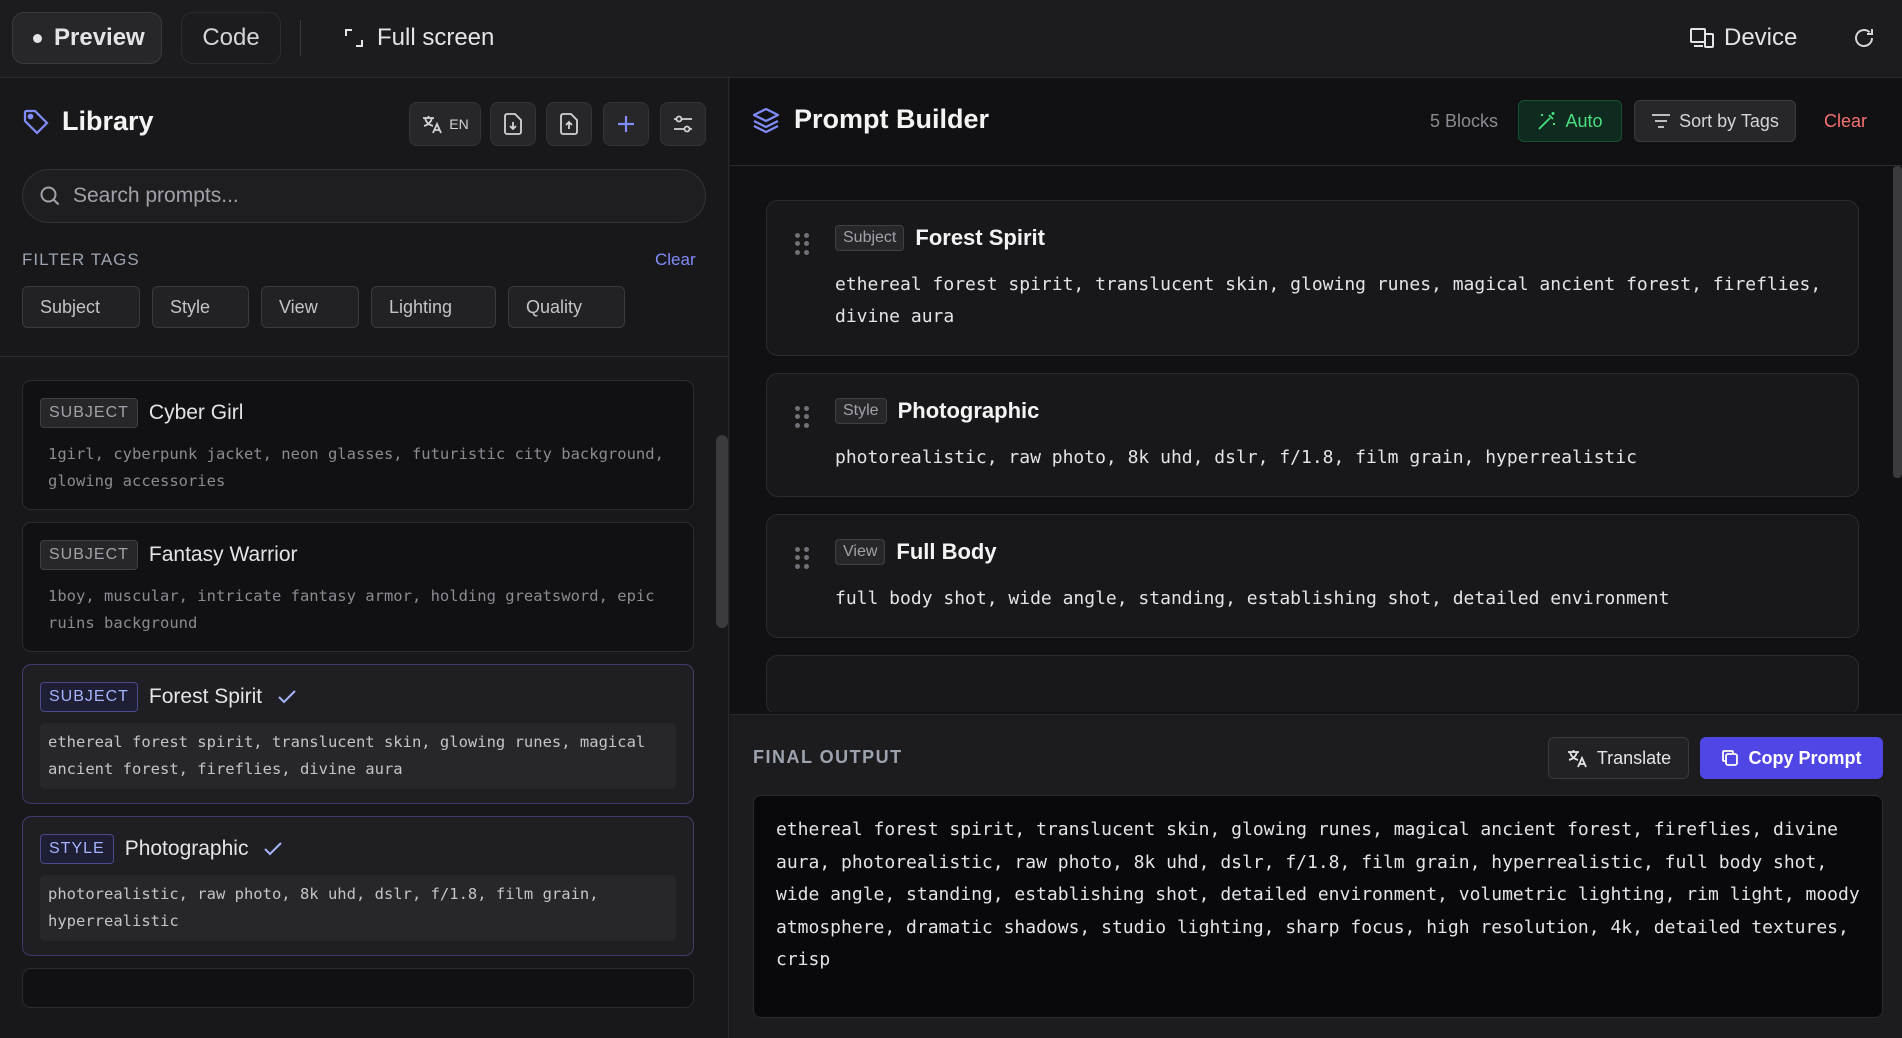 This screenshot has height=1038, width=1902. I want to click on item-name: Photographic, so click(186, 848).